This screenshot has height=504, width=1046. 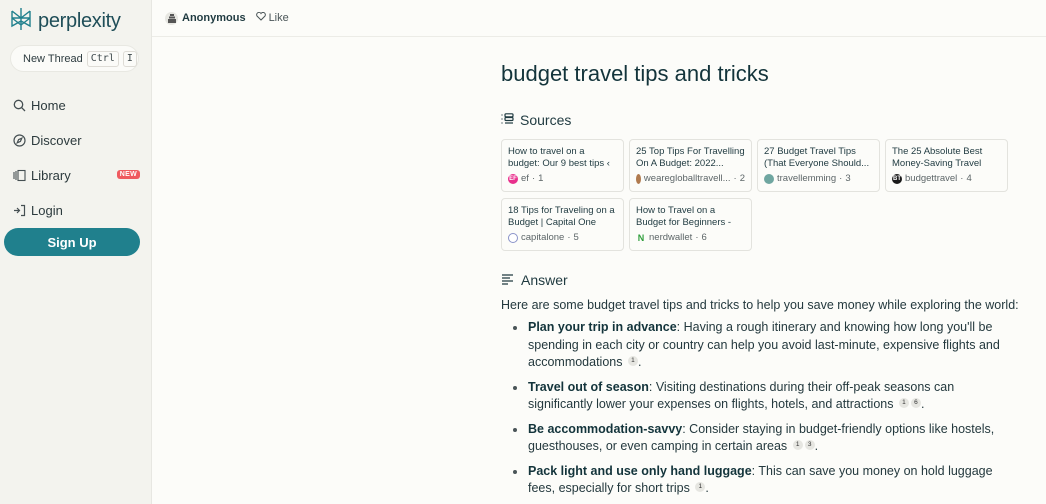 What do you see at coordinates (546, 120) in the screenshot?
I see `sources-heading-label: Sources` at bounding box center [546, 120].